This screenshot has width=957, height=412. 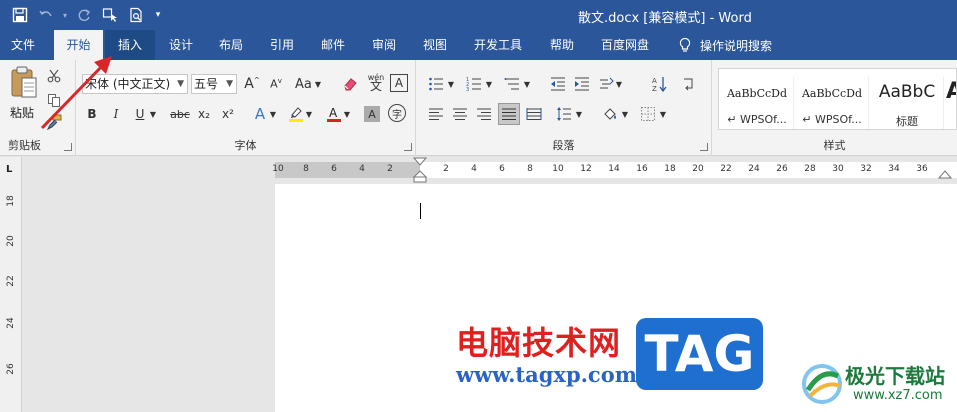 I want to click on pilcrow-icon, so click(x=688, y=84).